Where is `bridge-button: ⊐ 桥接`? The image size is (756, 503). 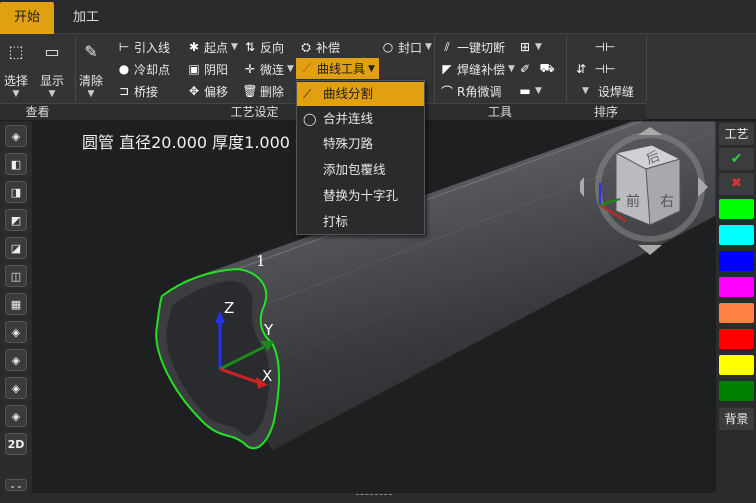 bridge-button: ⊐ 桥接 is located at coordinates (137, 91).